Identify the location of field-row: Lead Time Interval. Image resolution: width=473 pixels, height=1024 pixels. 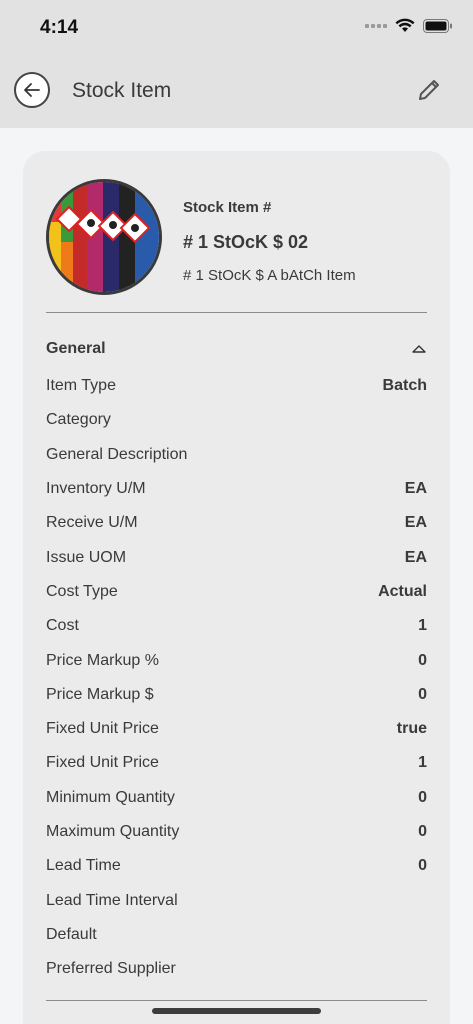
(236, 900).